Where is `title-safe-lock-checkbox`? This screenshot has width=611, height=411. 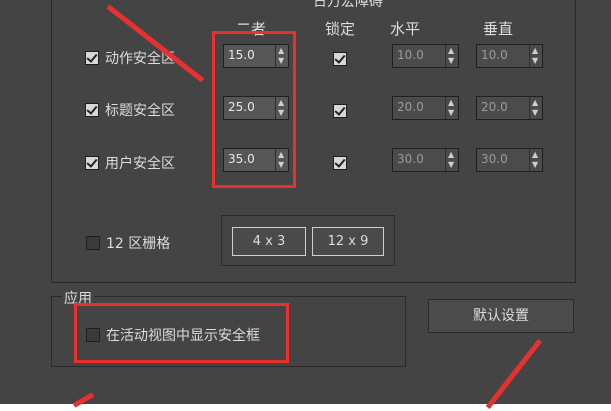 title-safe-lock-checkbox is located at coordinates (340, 111).